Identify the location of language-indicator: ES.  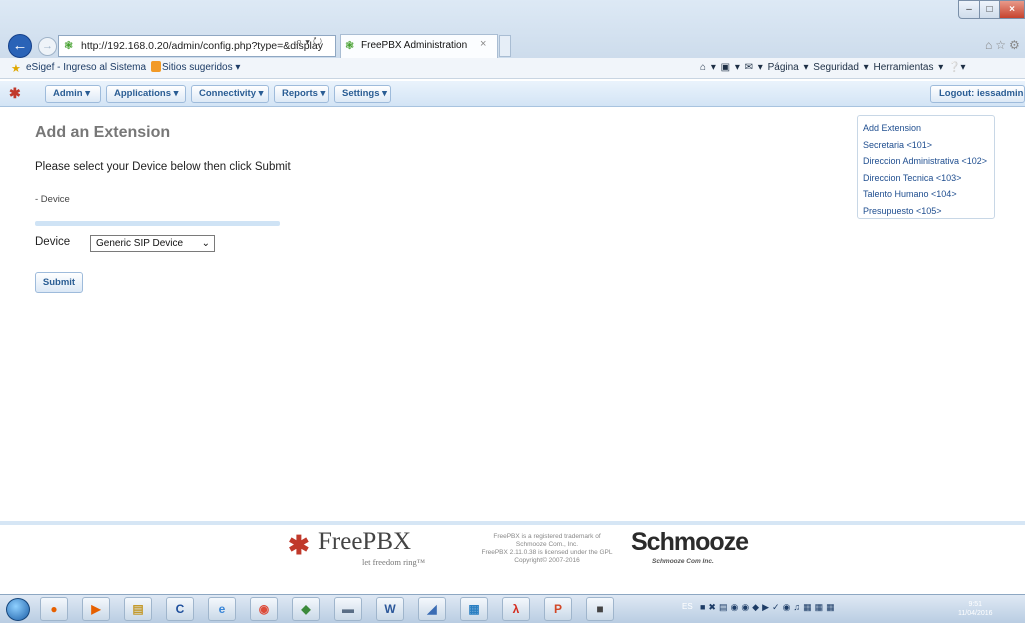
(687, 606).